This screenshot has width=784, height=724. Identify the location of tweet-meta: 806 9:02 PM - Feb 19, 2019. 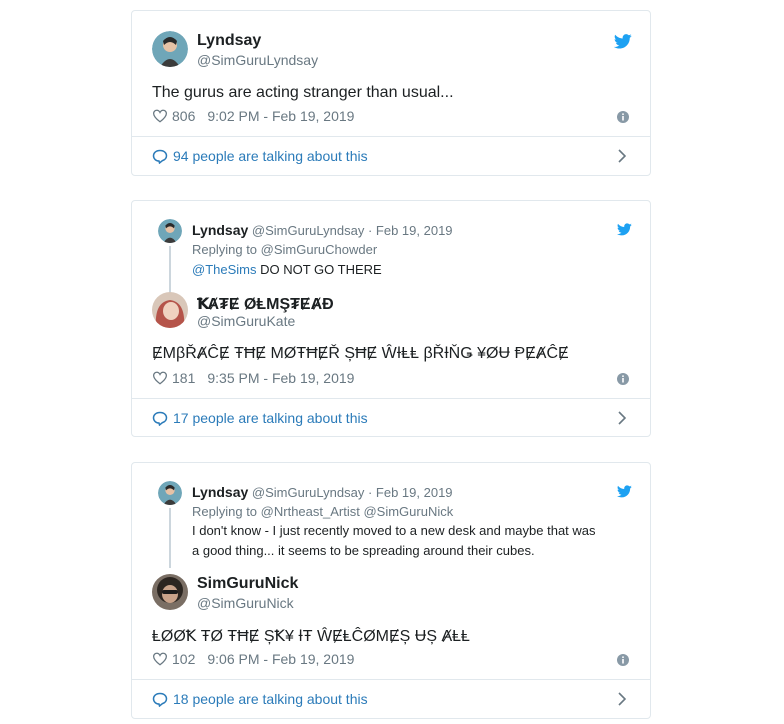
(253, 116).